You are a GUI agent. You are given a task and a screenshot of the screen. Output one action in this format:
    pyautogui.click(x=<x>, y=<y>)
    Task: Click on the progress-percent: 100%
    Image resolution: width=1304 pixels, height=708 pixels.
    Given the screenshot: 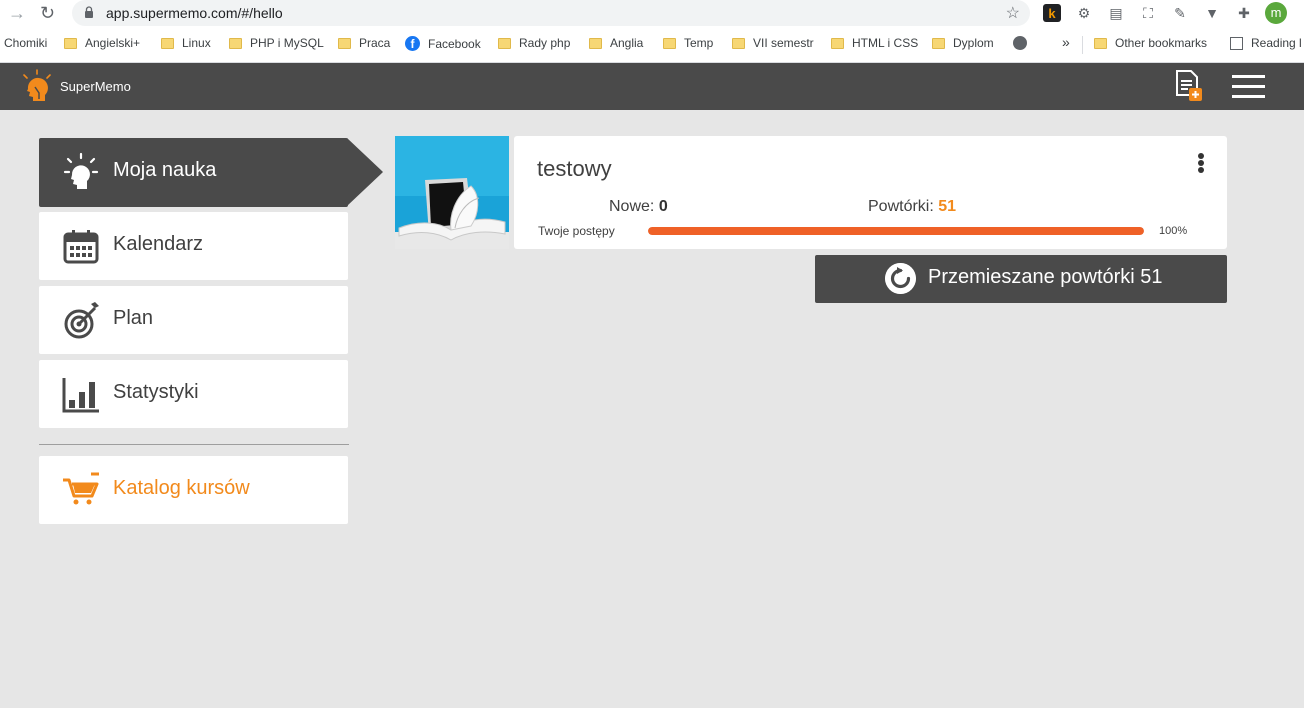 What is the action you would take?
    pyautogui.click(x=1173, y=231)
    